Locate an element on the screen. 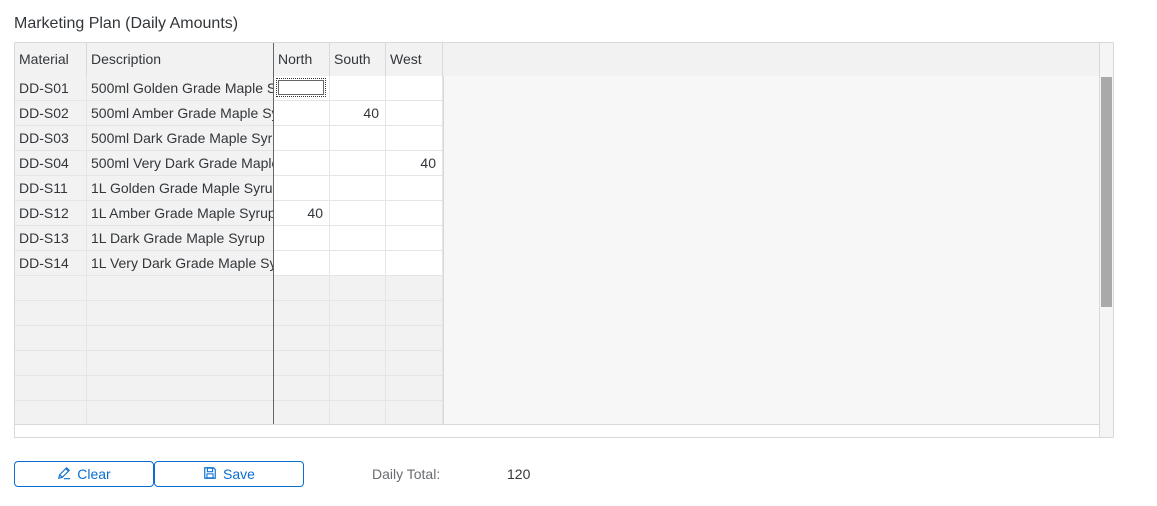  save-button: Save is located at coordinates (229, 474).